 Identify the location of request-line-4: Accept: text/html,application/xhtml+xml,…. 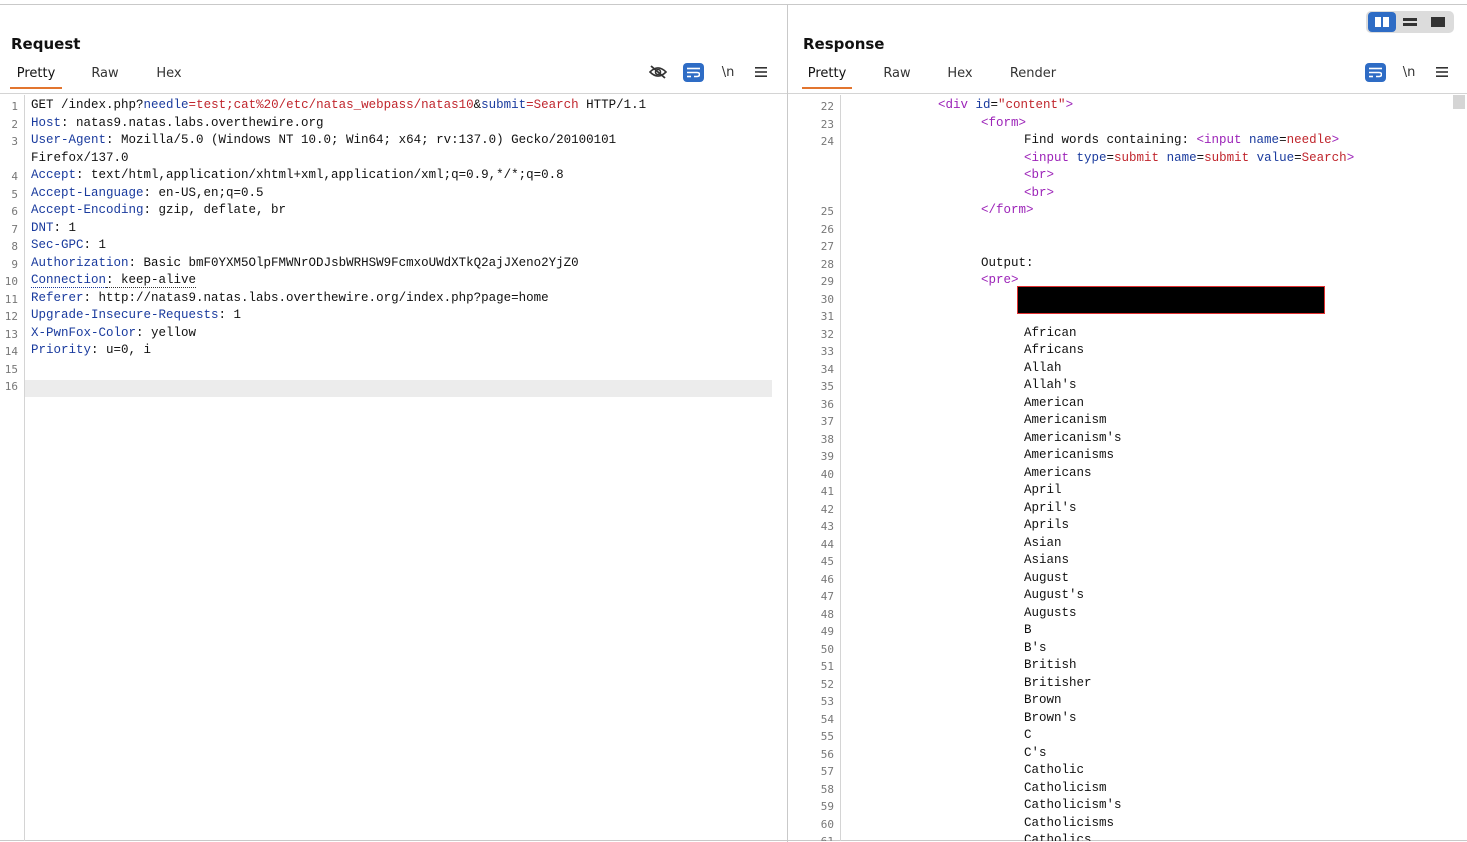
(297, 175).